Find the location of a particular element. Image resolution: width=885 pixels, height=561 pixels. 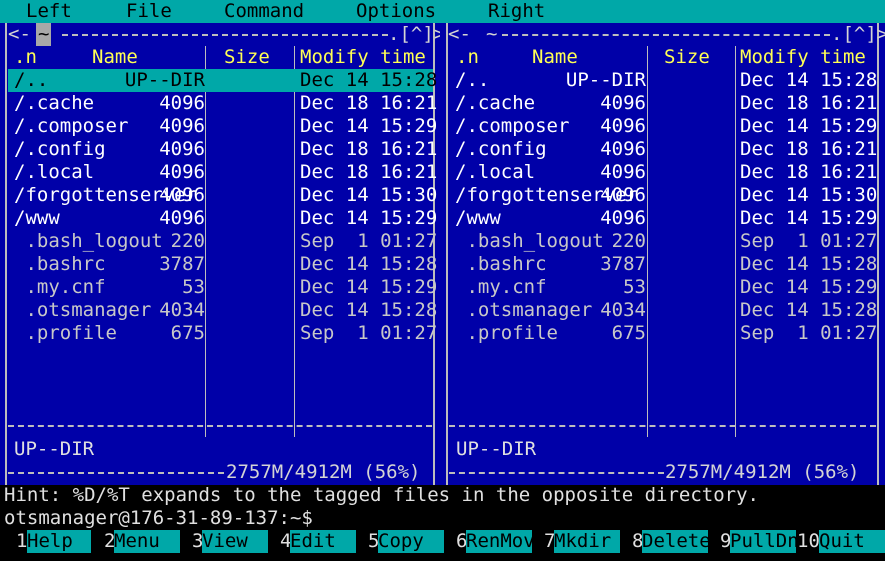

file-size: 675 is located at coordinates (187, 333).